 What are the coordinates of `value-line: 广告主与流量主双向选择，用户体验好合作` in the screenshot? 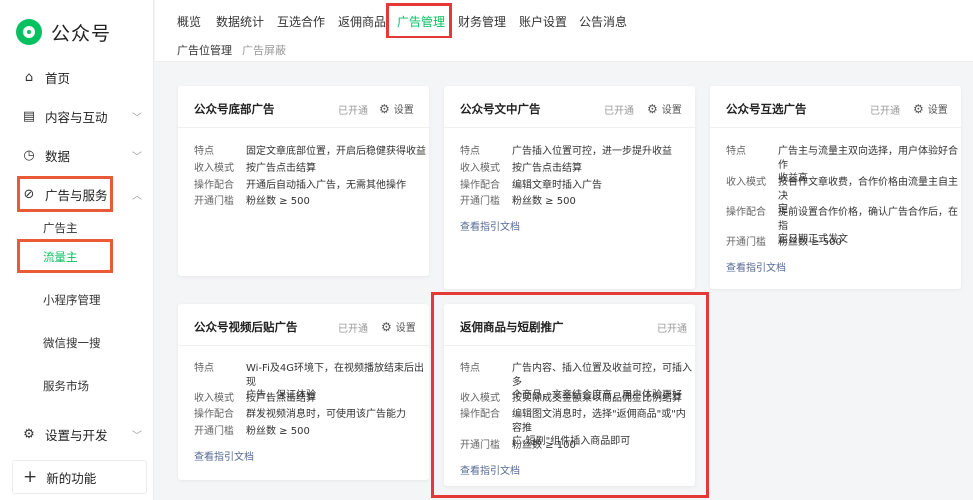 It's located at (868, 158).